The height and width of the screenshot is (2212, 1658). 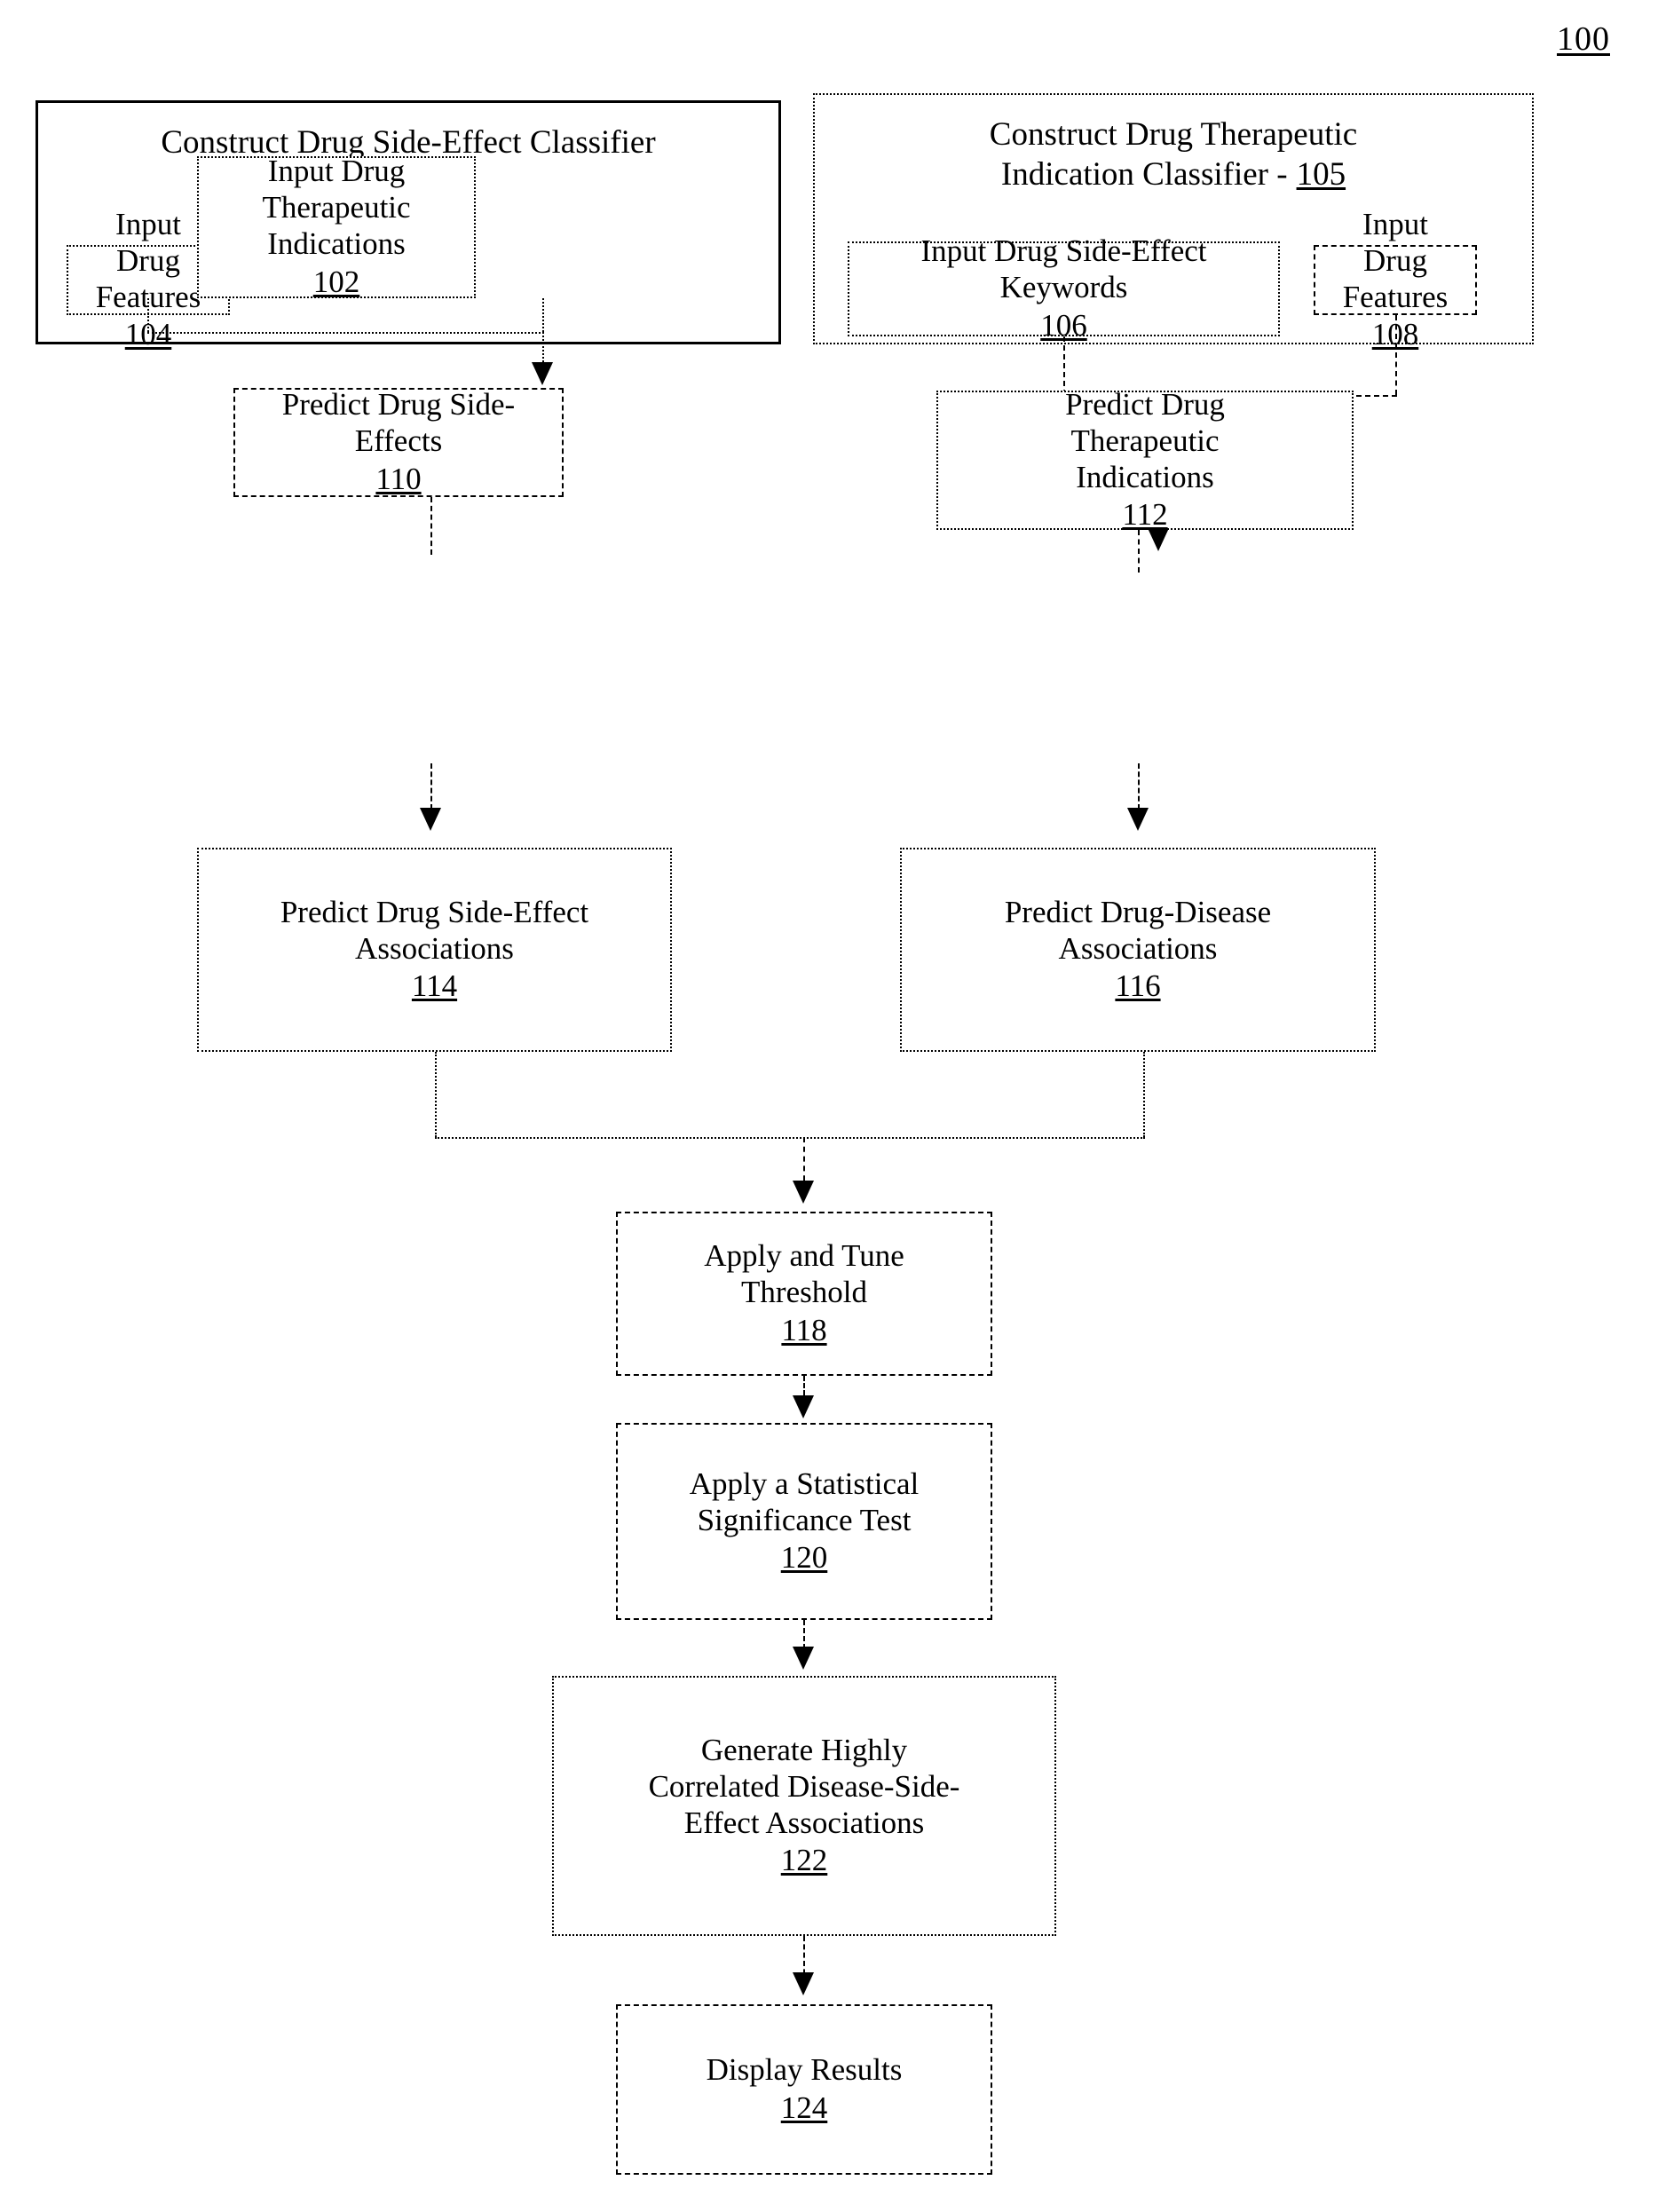 I want to click on box-120-reference: 120, so click(x=804, y=1558).